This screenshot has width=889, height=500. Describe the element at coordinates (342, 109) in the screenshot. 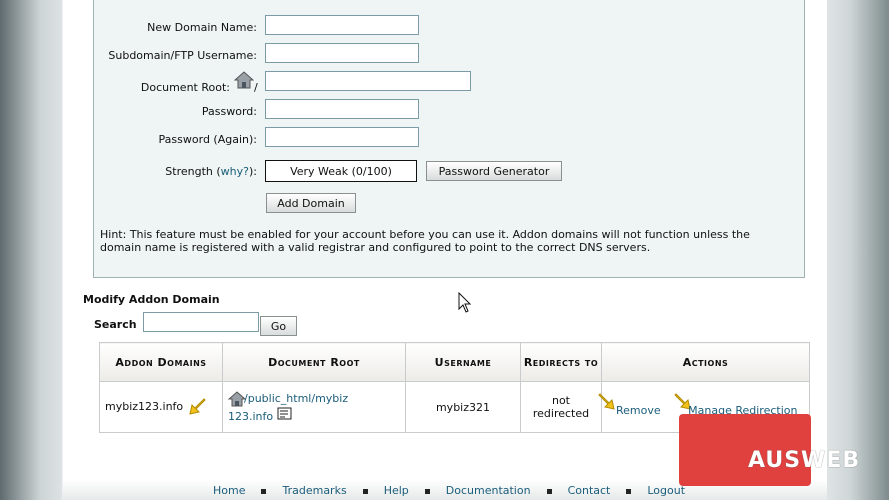

I see `password-input` at that location.